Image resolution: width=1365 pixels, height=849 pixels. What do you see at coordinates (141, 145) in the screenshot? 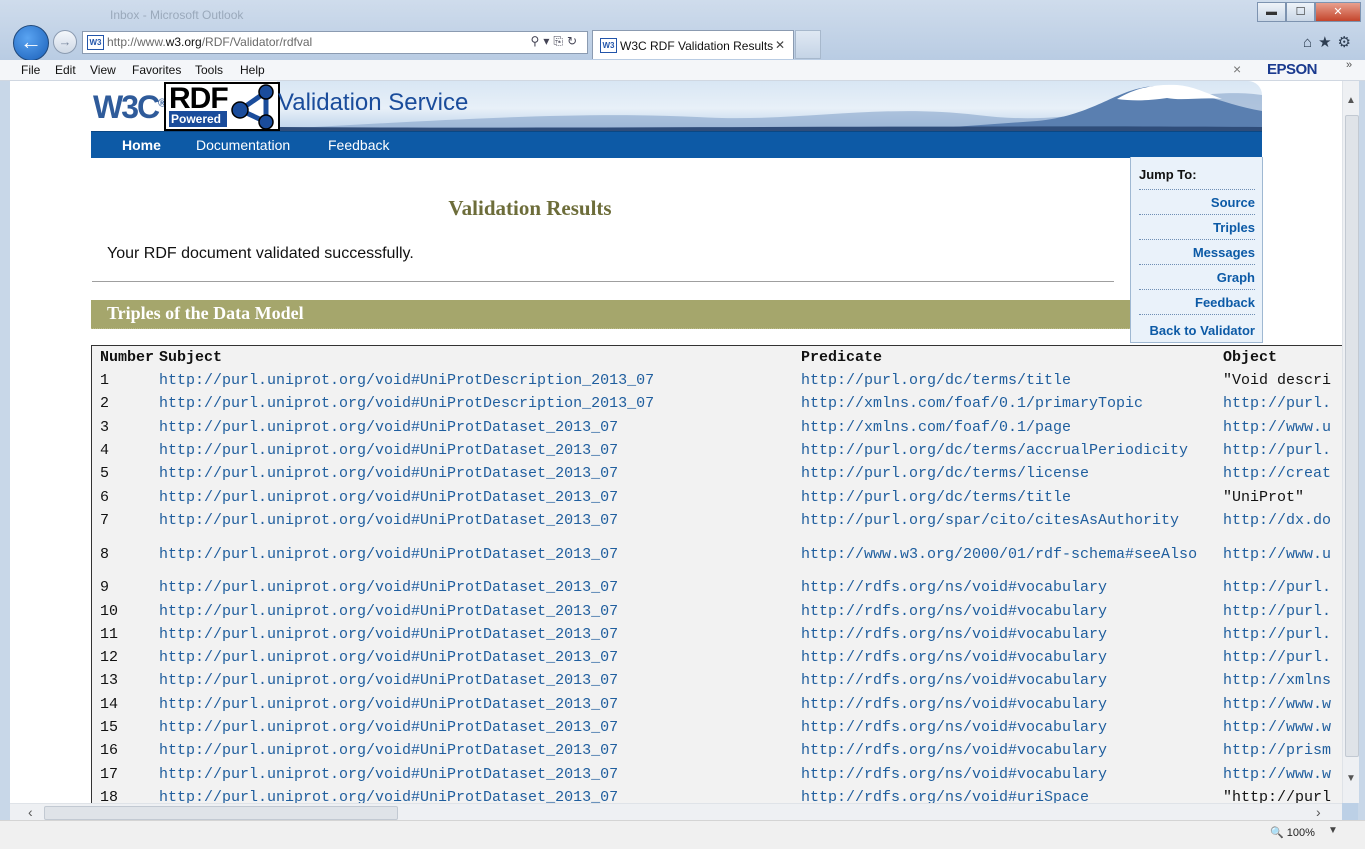
I see `nav-home: Home` at bounding box center [141, 145].